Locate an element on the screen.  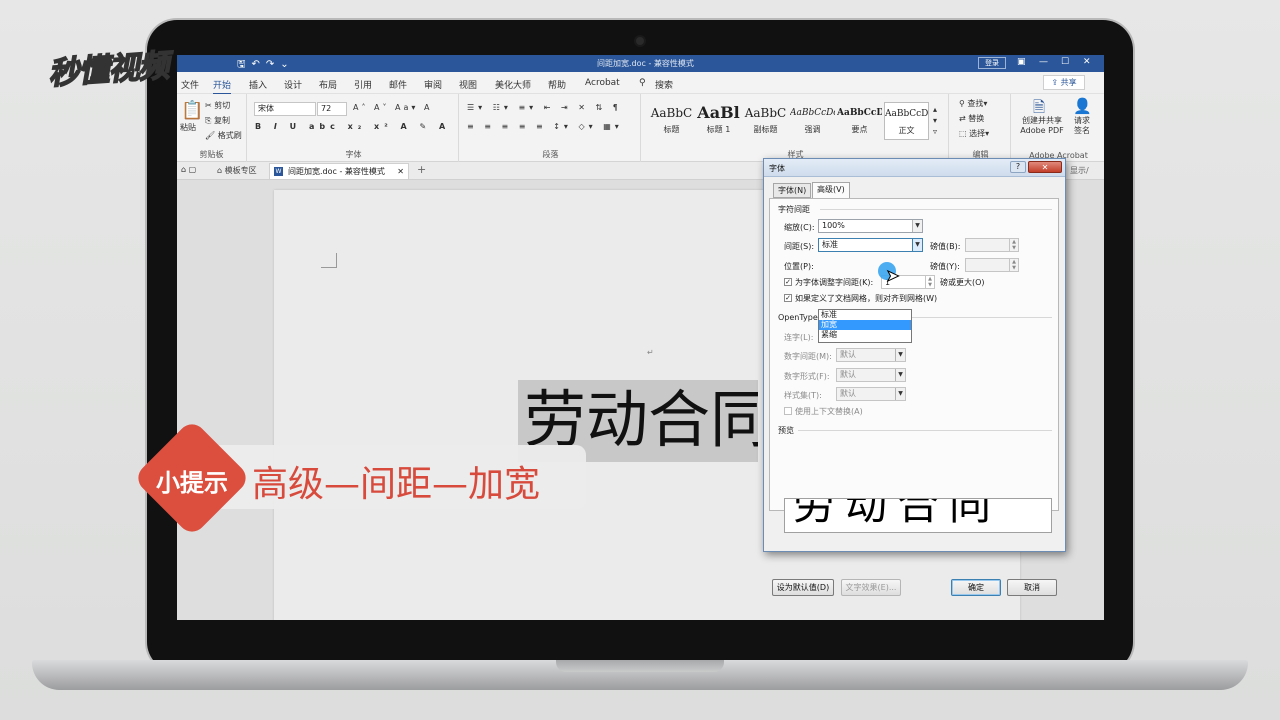
sign-icon: 👤 is located at coordinates (1082, 106).